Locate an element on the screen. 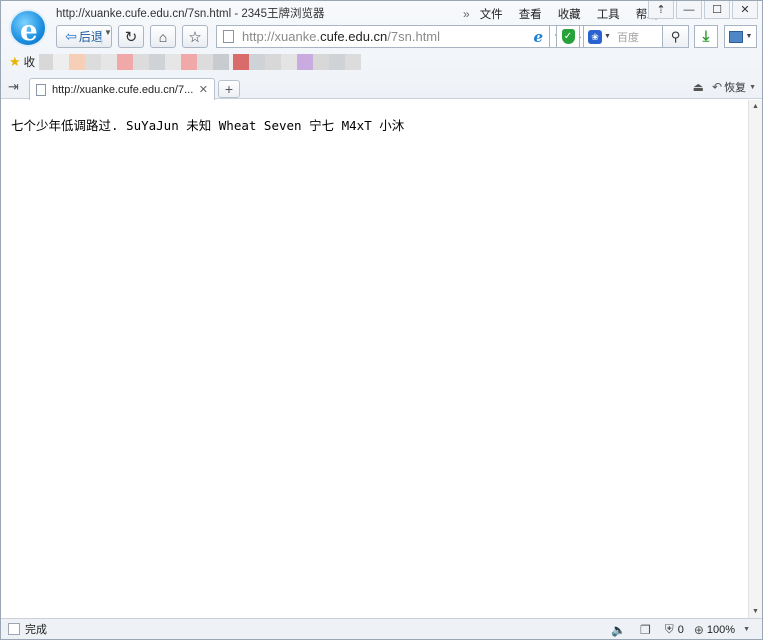 This screenshot has width=763, height=640. minimize-button: — is located at coordinates (689, 10).